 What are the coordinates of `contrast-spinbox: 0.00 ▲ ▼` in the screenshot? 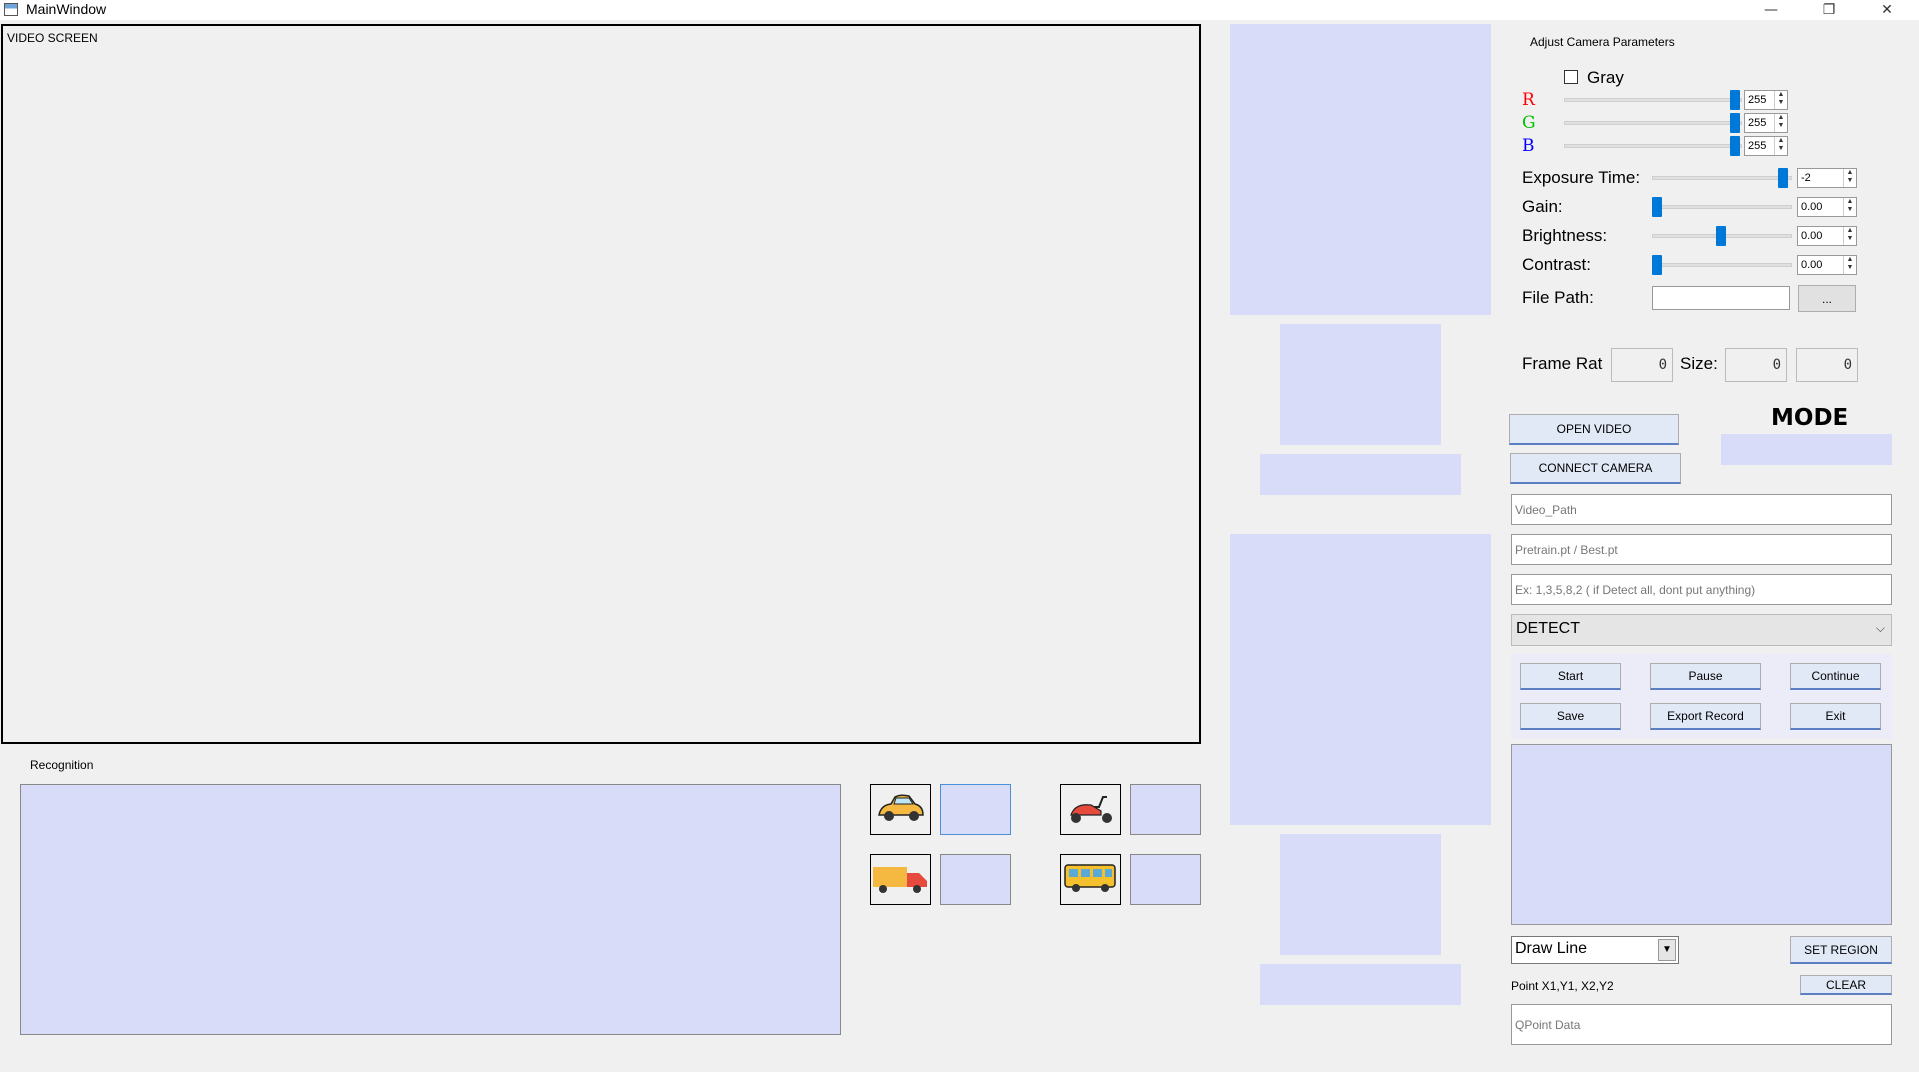 It's located at (1827, 265).